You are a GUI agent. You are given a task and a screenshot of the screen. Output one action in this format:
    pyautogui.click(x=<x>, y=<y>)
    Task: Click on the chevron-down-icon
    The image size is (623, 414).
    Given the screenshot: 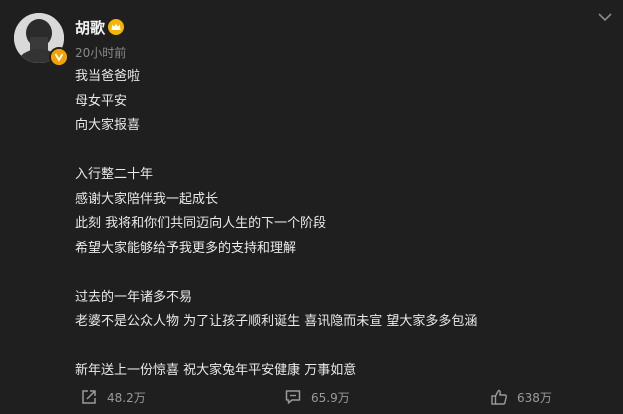 What is the action you would take?
    pyautogui.click(x=605, y=17)
    